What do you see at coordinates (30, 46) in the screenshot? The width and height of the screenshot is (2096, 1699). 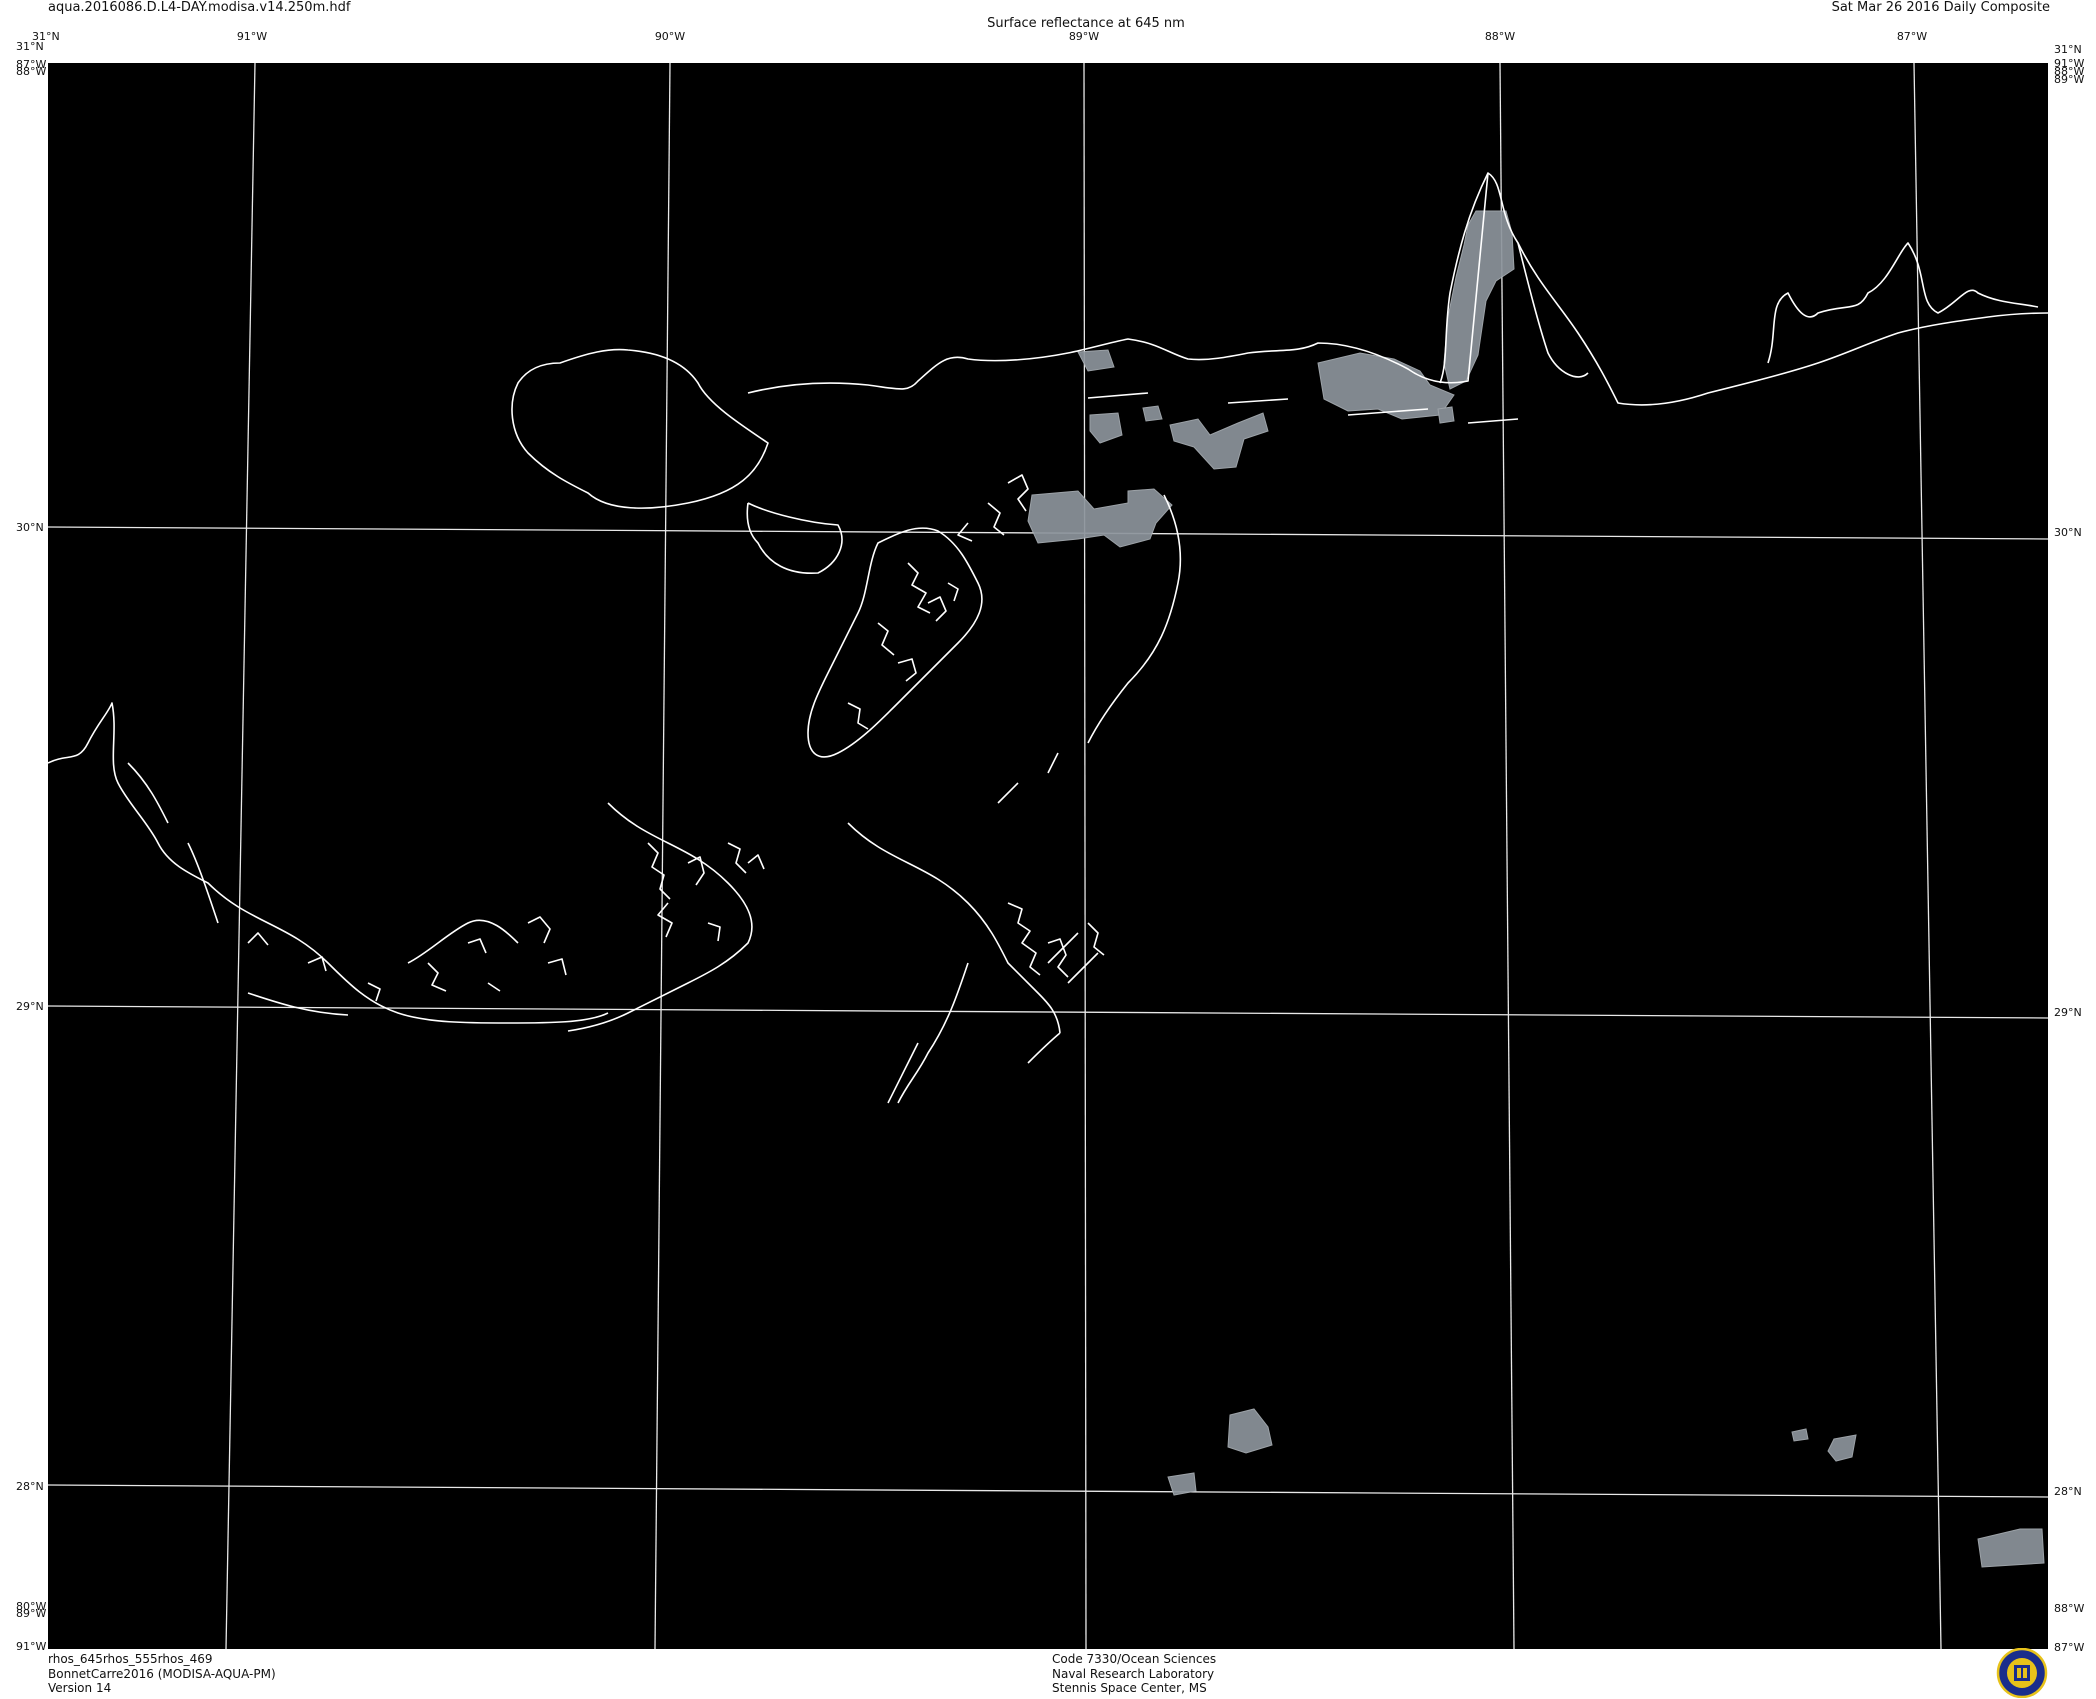 I see `corner-top-left-2: 31°N` at bounding box center [30, 46].